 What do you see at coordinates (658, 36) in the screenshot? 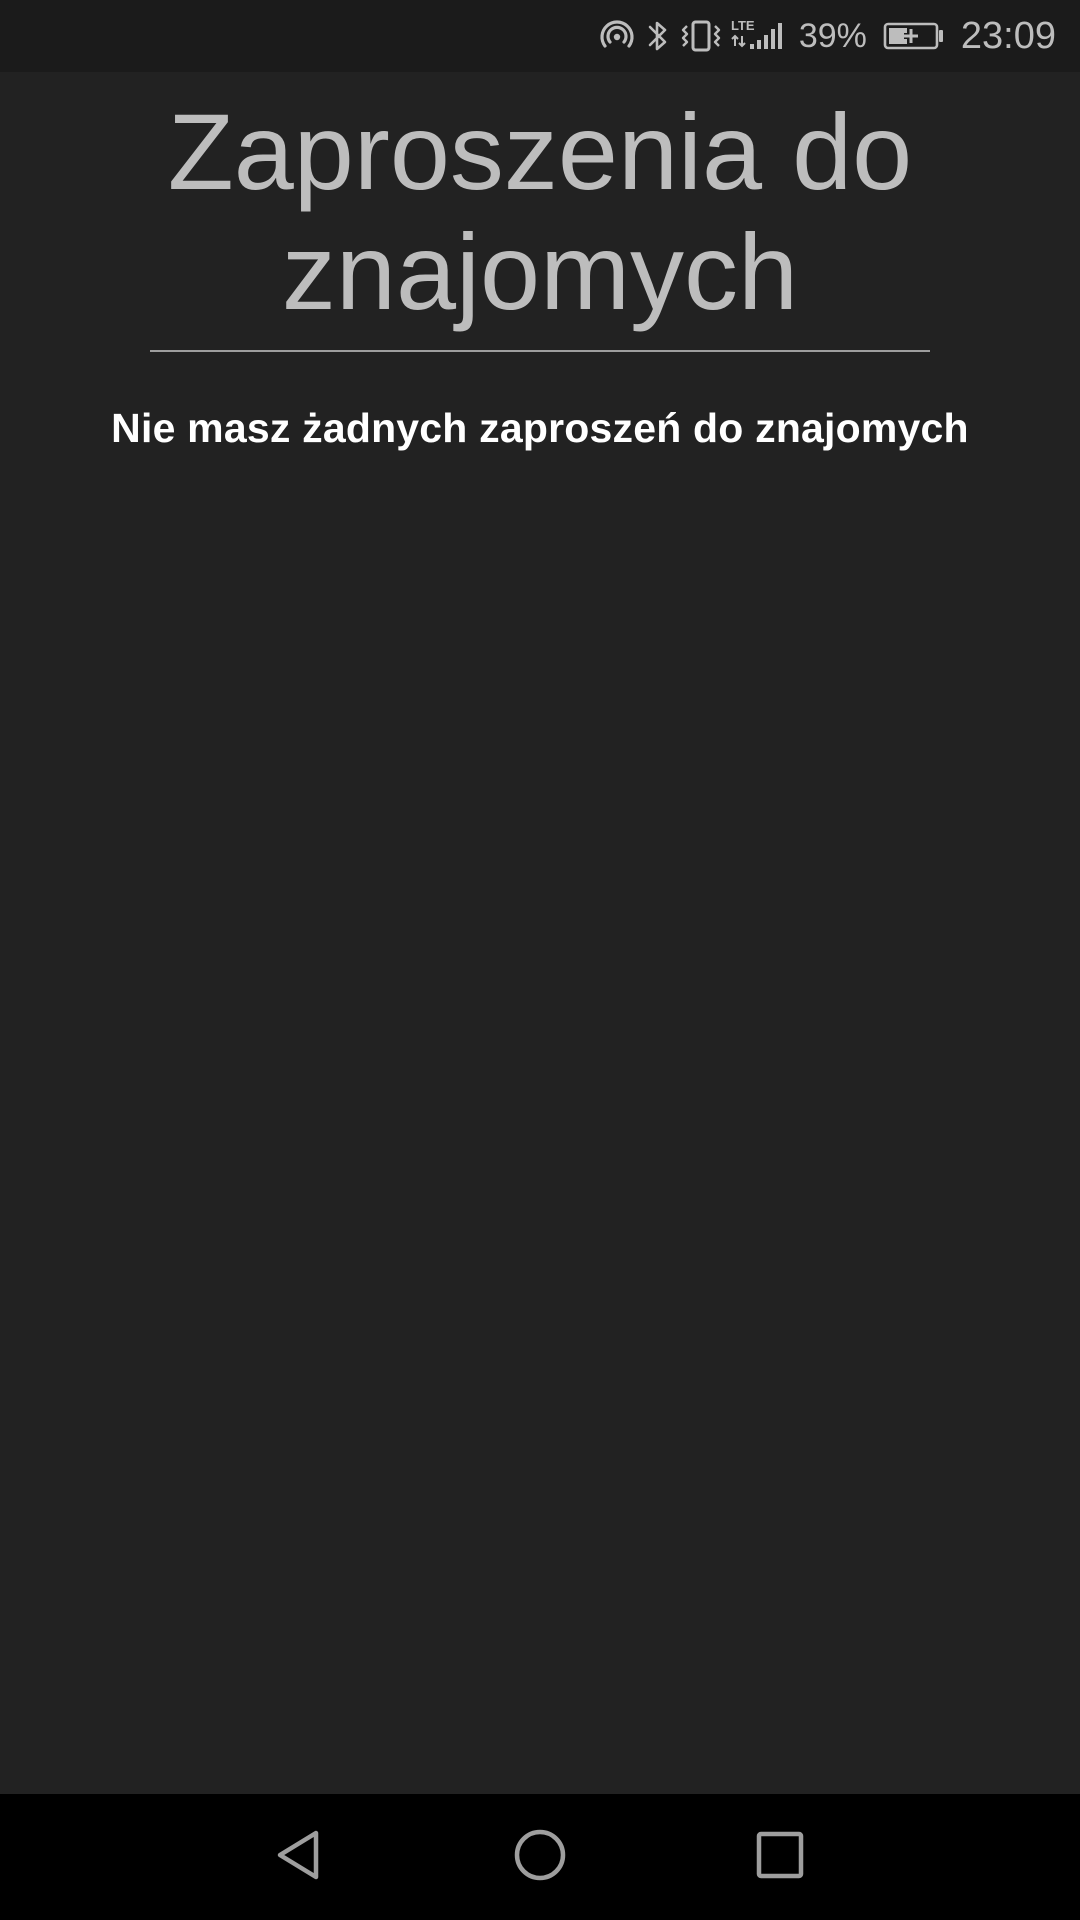
I see `bluetooth-icon` at bounding box center [658, 36].